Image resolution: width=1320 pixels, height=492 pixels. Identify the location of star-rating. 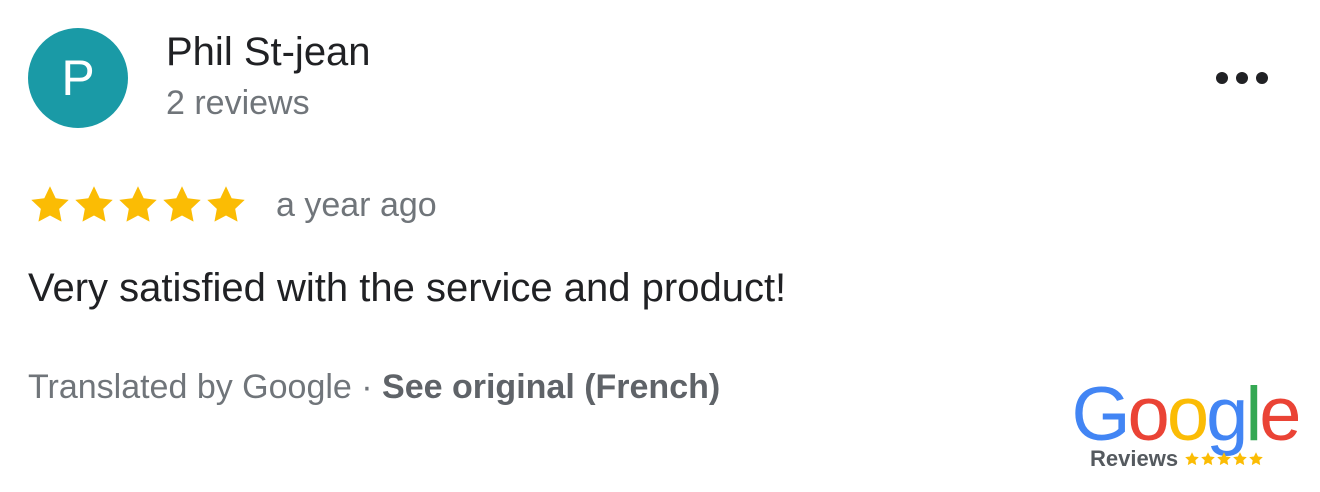
(138, 205).